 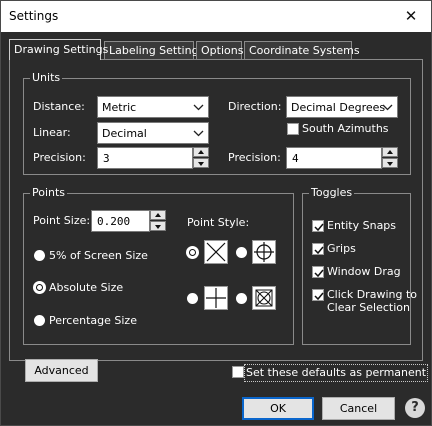 What do you see at coordinates (59, 157) in the screenshot?
I see `precision-left-label: Precision:` at bounding box center [59, 157].